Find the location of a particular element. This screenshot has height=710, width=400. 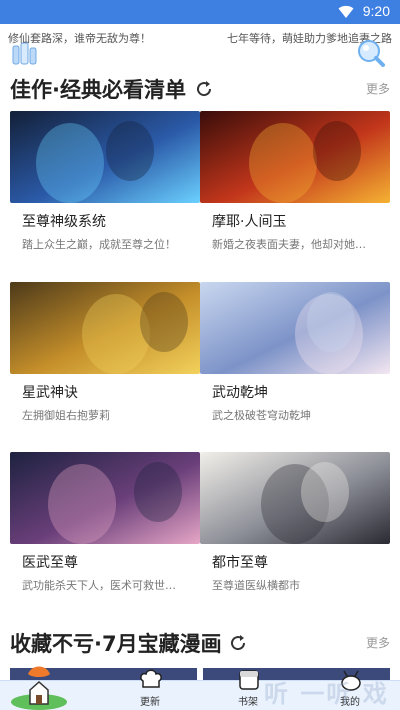

section-title: 佳作·经典必看清单 is located at coordinates (98, 90).